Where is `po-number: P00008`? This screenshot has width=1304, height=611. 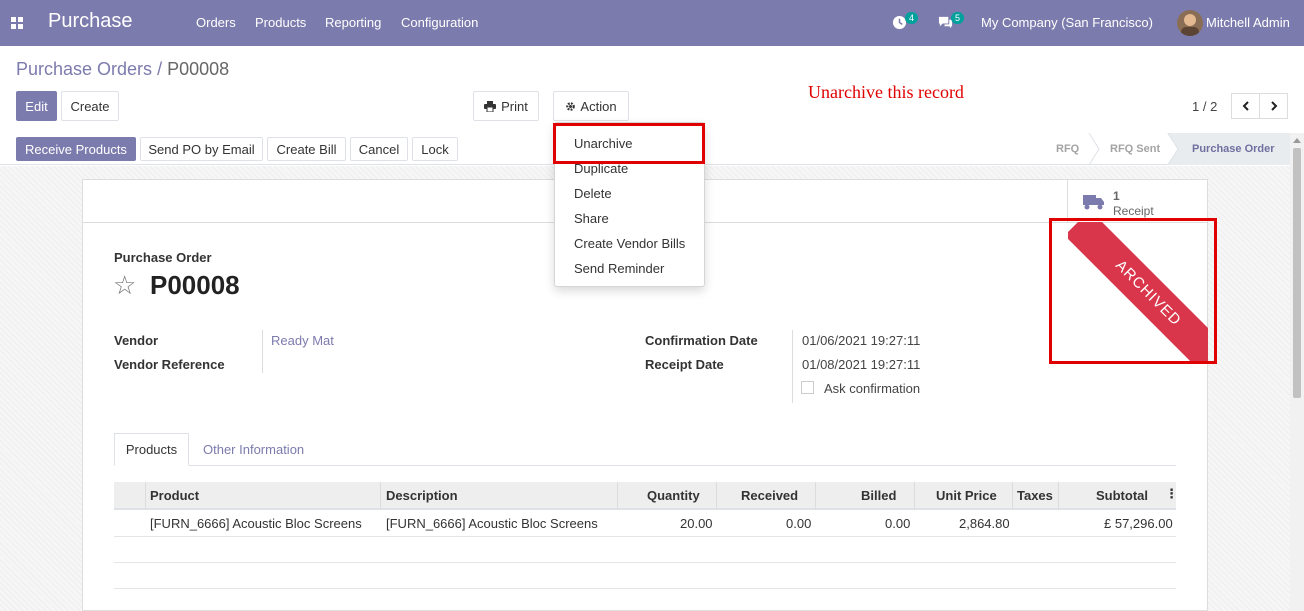
po-number: P00008 is located at coordinates (195, 285).